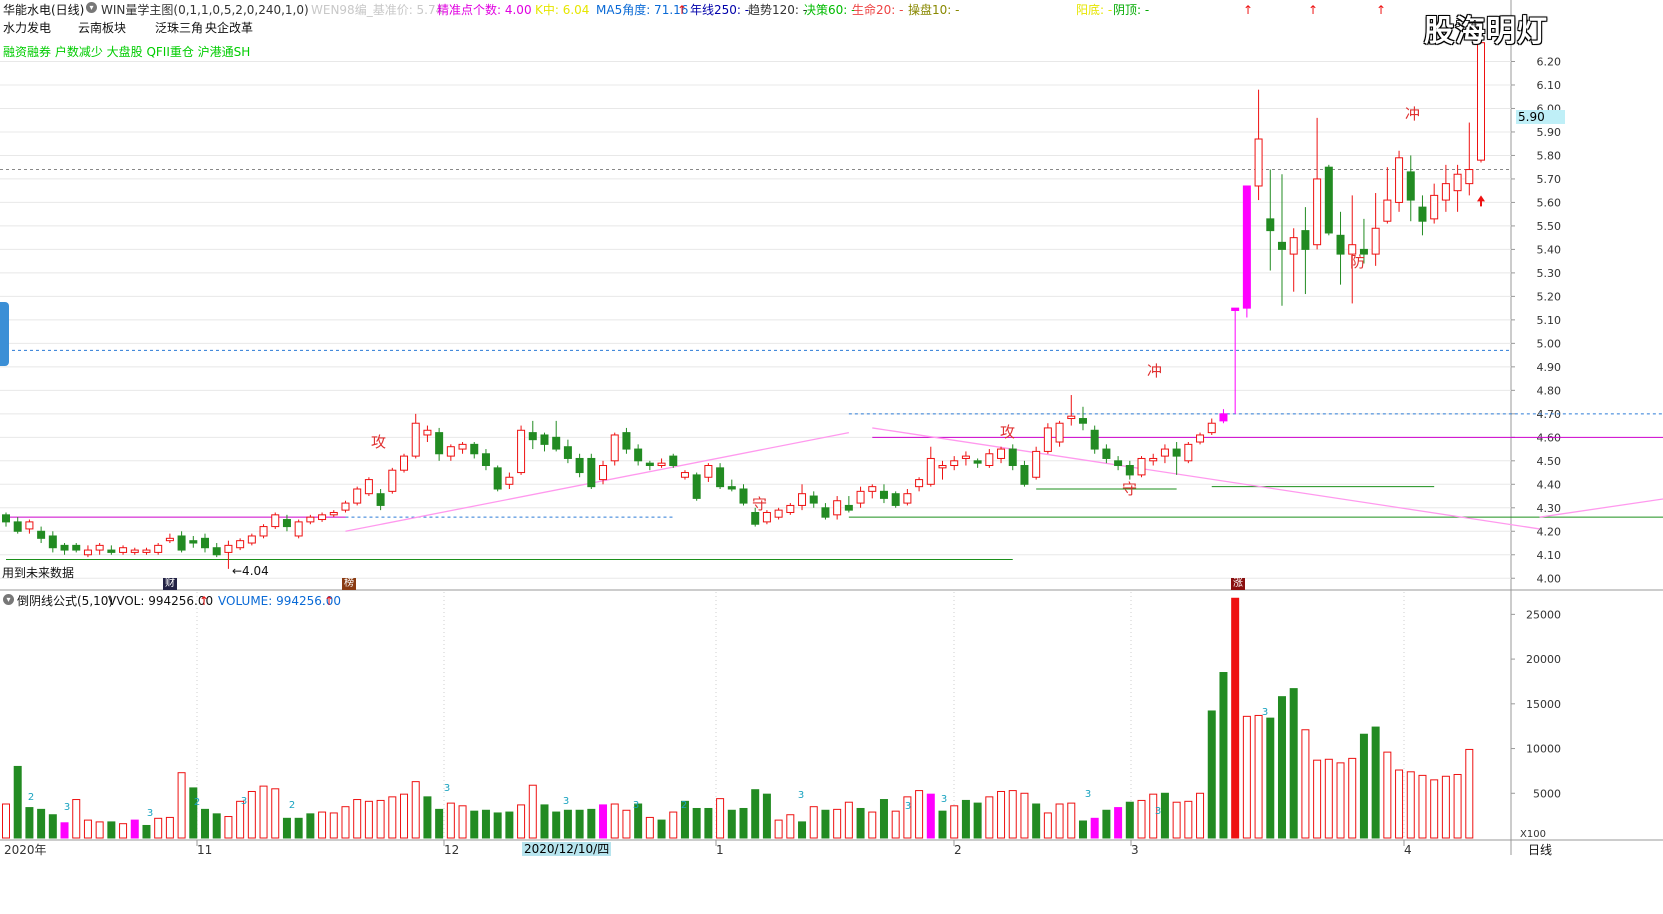  I want to click on marker-finance: 财, so click(170, 584).